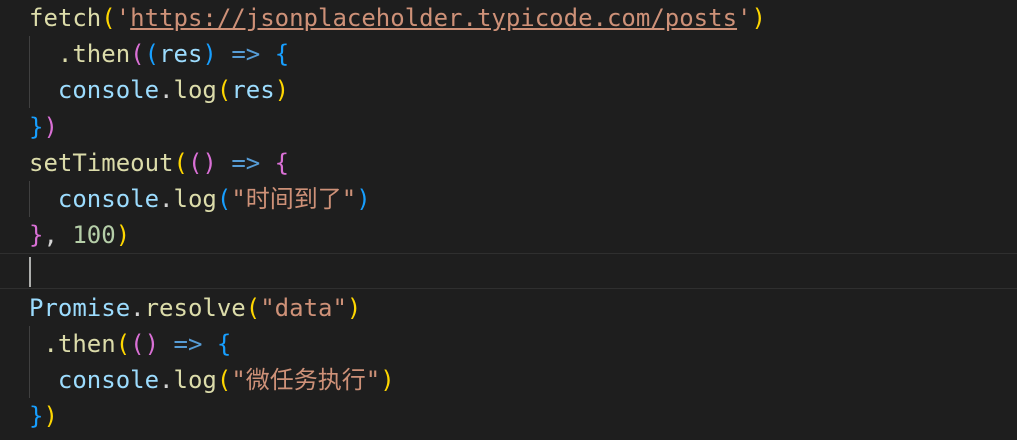 This screenshot has height=440, width=1017. I want to click on code-text: .then(() => {, so click(130, 344).